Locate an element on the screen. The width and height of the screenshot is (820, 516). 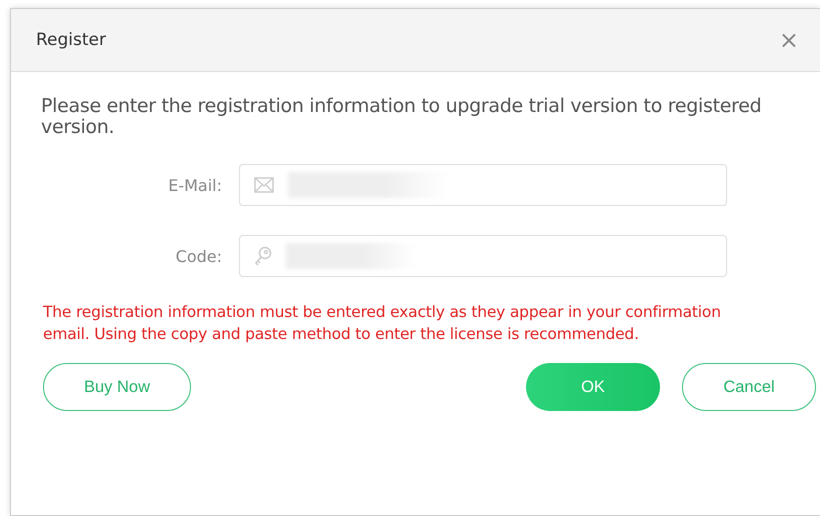
ok-button: OK is located at coordinates (593, 387).